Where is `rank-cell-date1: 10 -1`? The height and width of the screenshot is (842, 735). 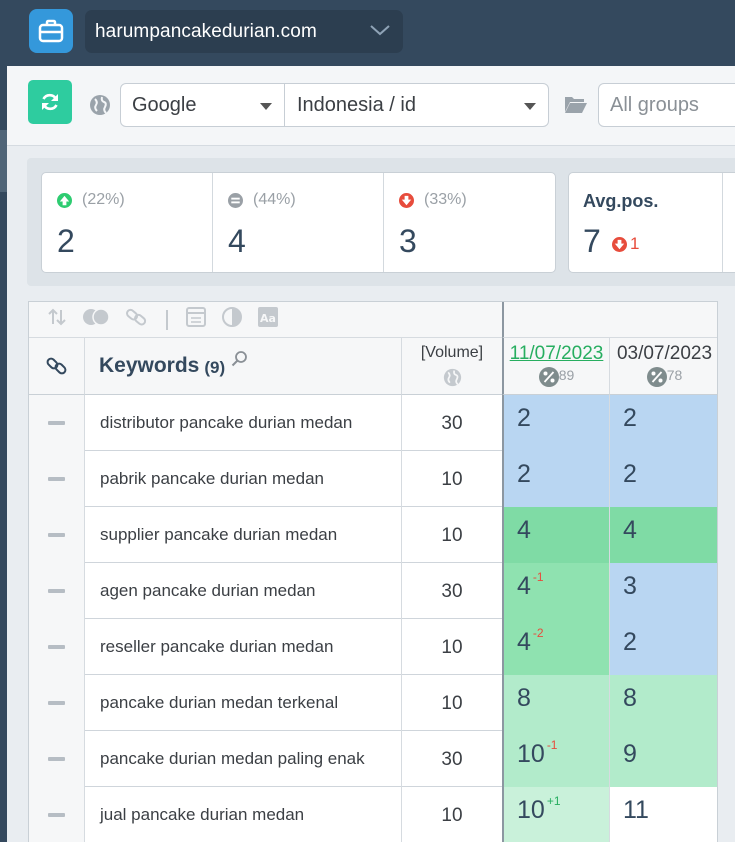 rank-cell-date1: 10 -1 is located at coordinates (556, 759).